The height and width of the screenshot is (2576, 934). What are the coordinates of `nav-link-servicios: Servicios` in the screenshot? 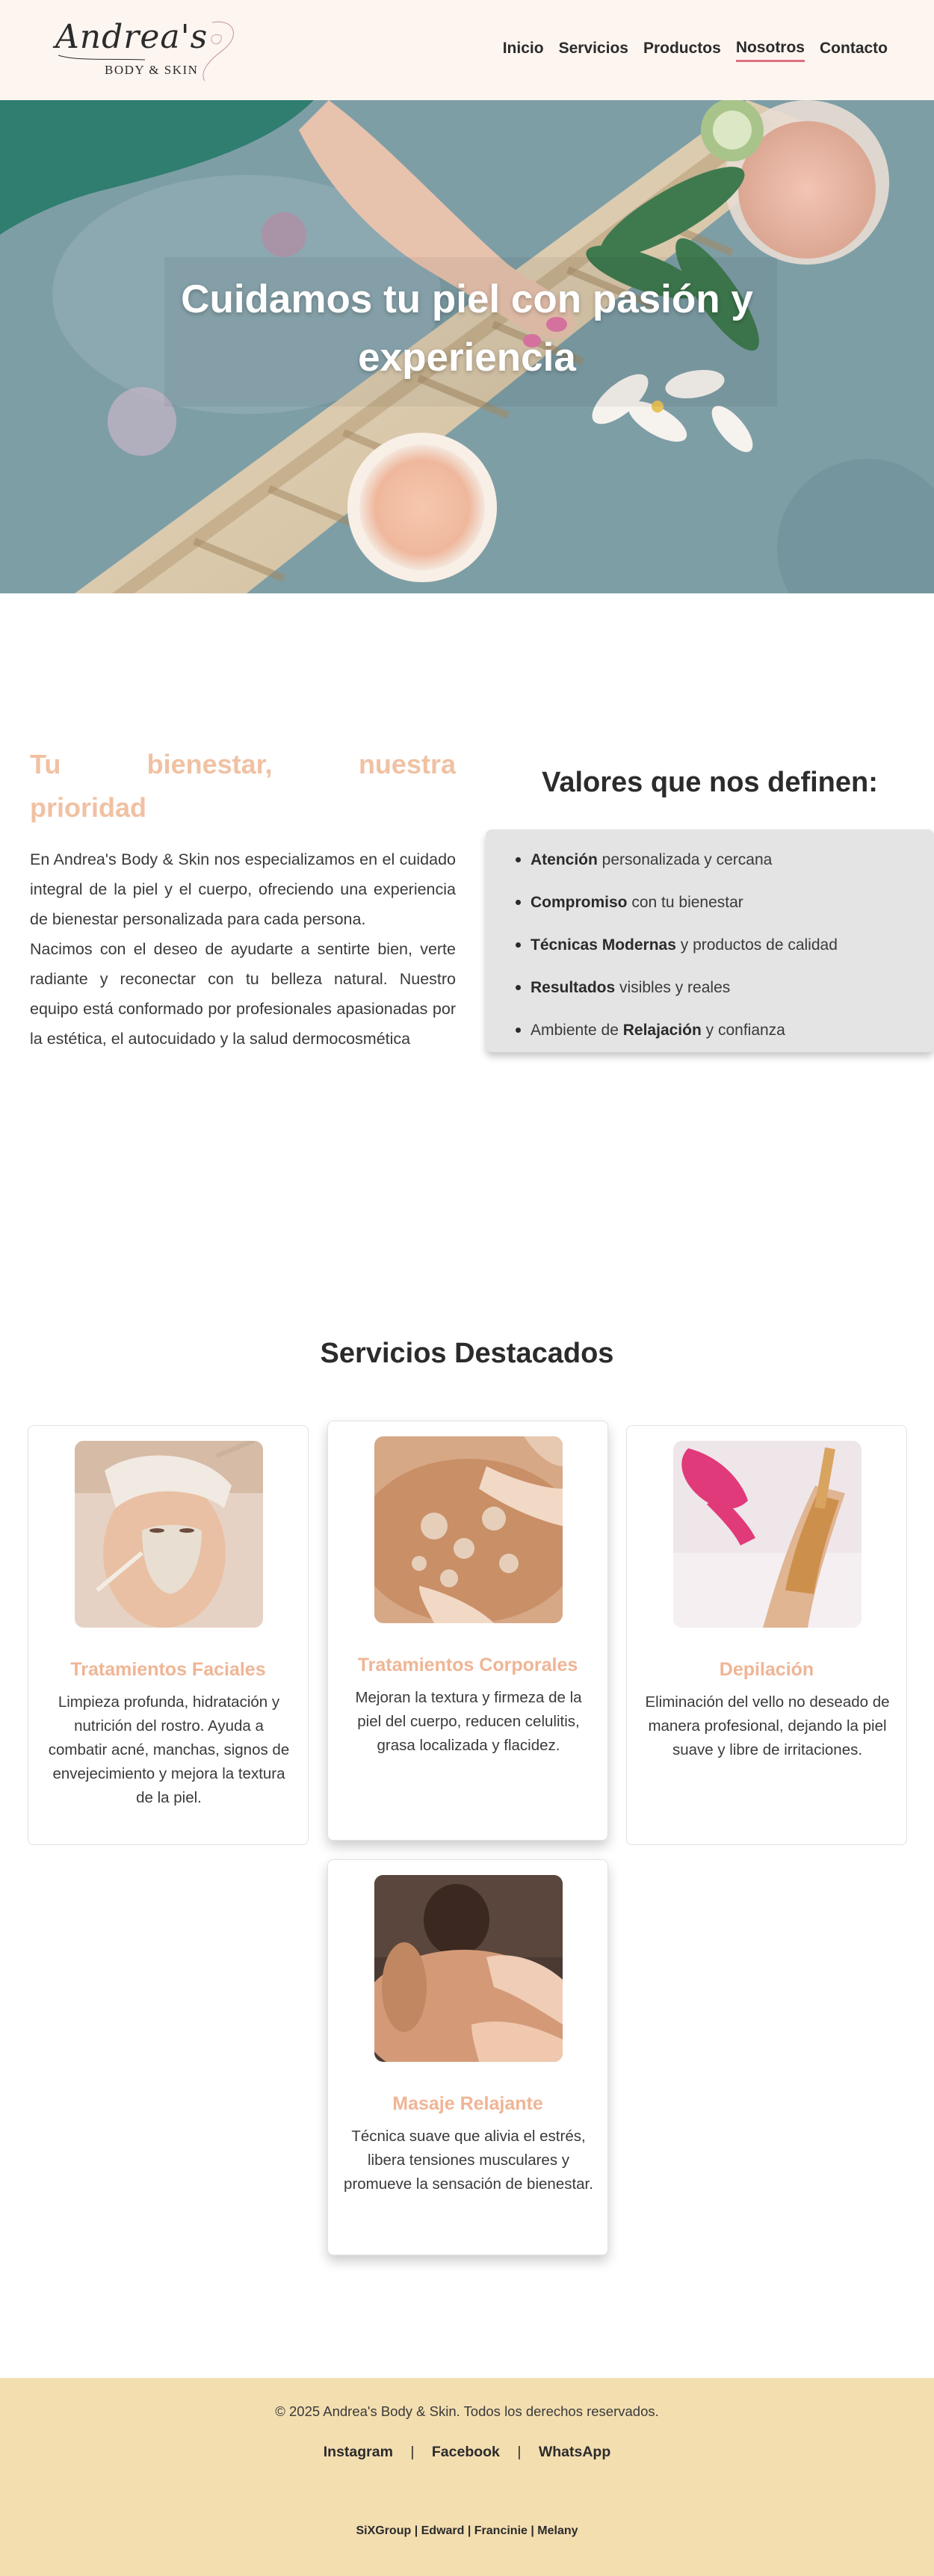 It's located at (593, 50).